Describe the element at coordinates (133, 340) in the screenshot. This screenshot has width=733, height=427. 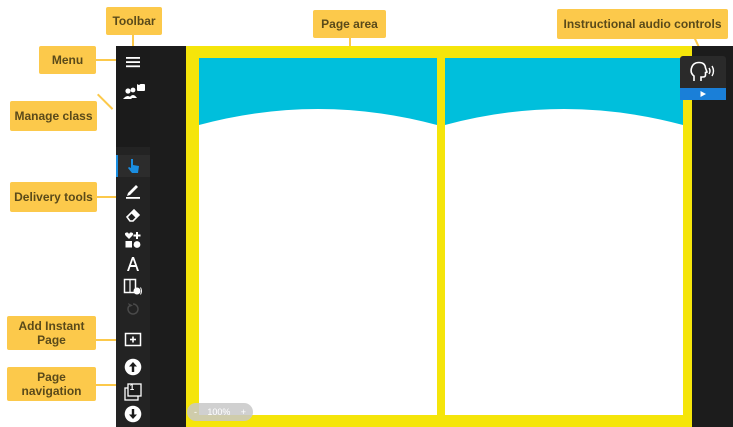
I see `add-page-icon` at that location.